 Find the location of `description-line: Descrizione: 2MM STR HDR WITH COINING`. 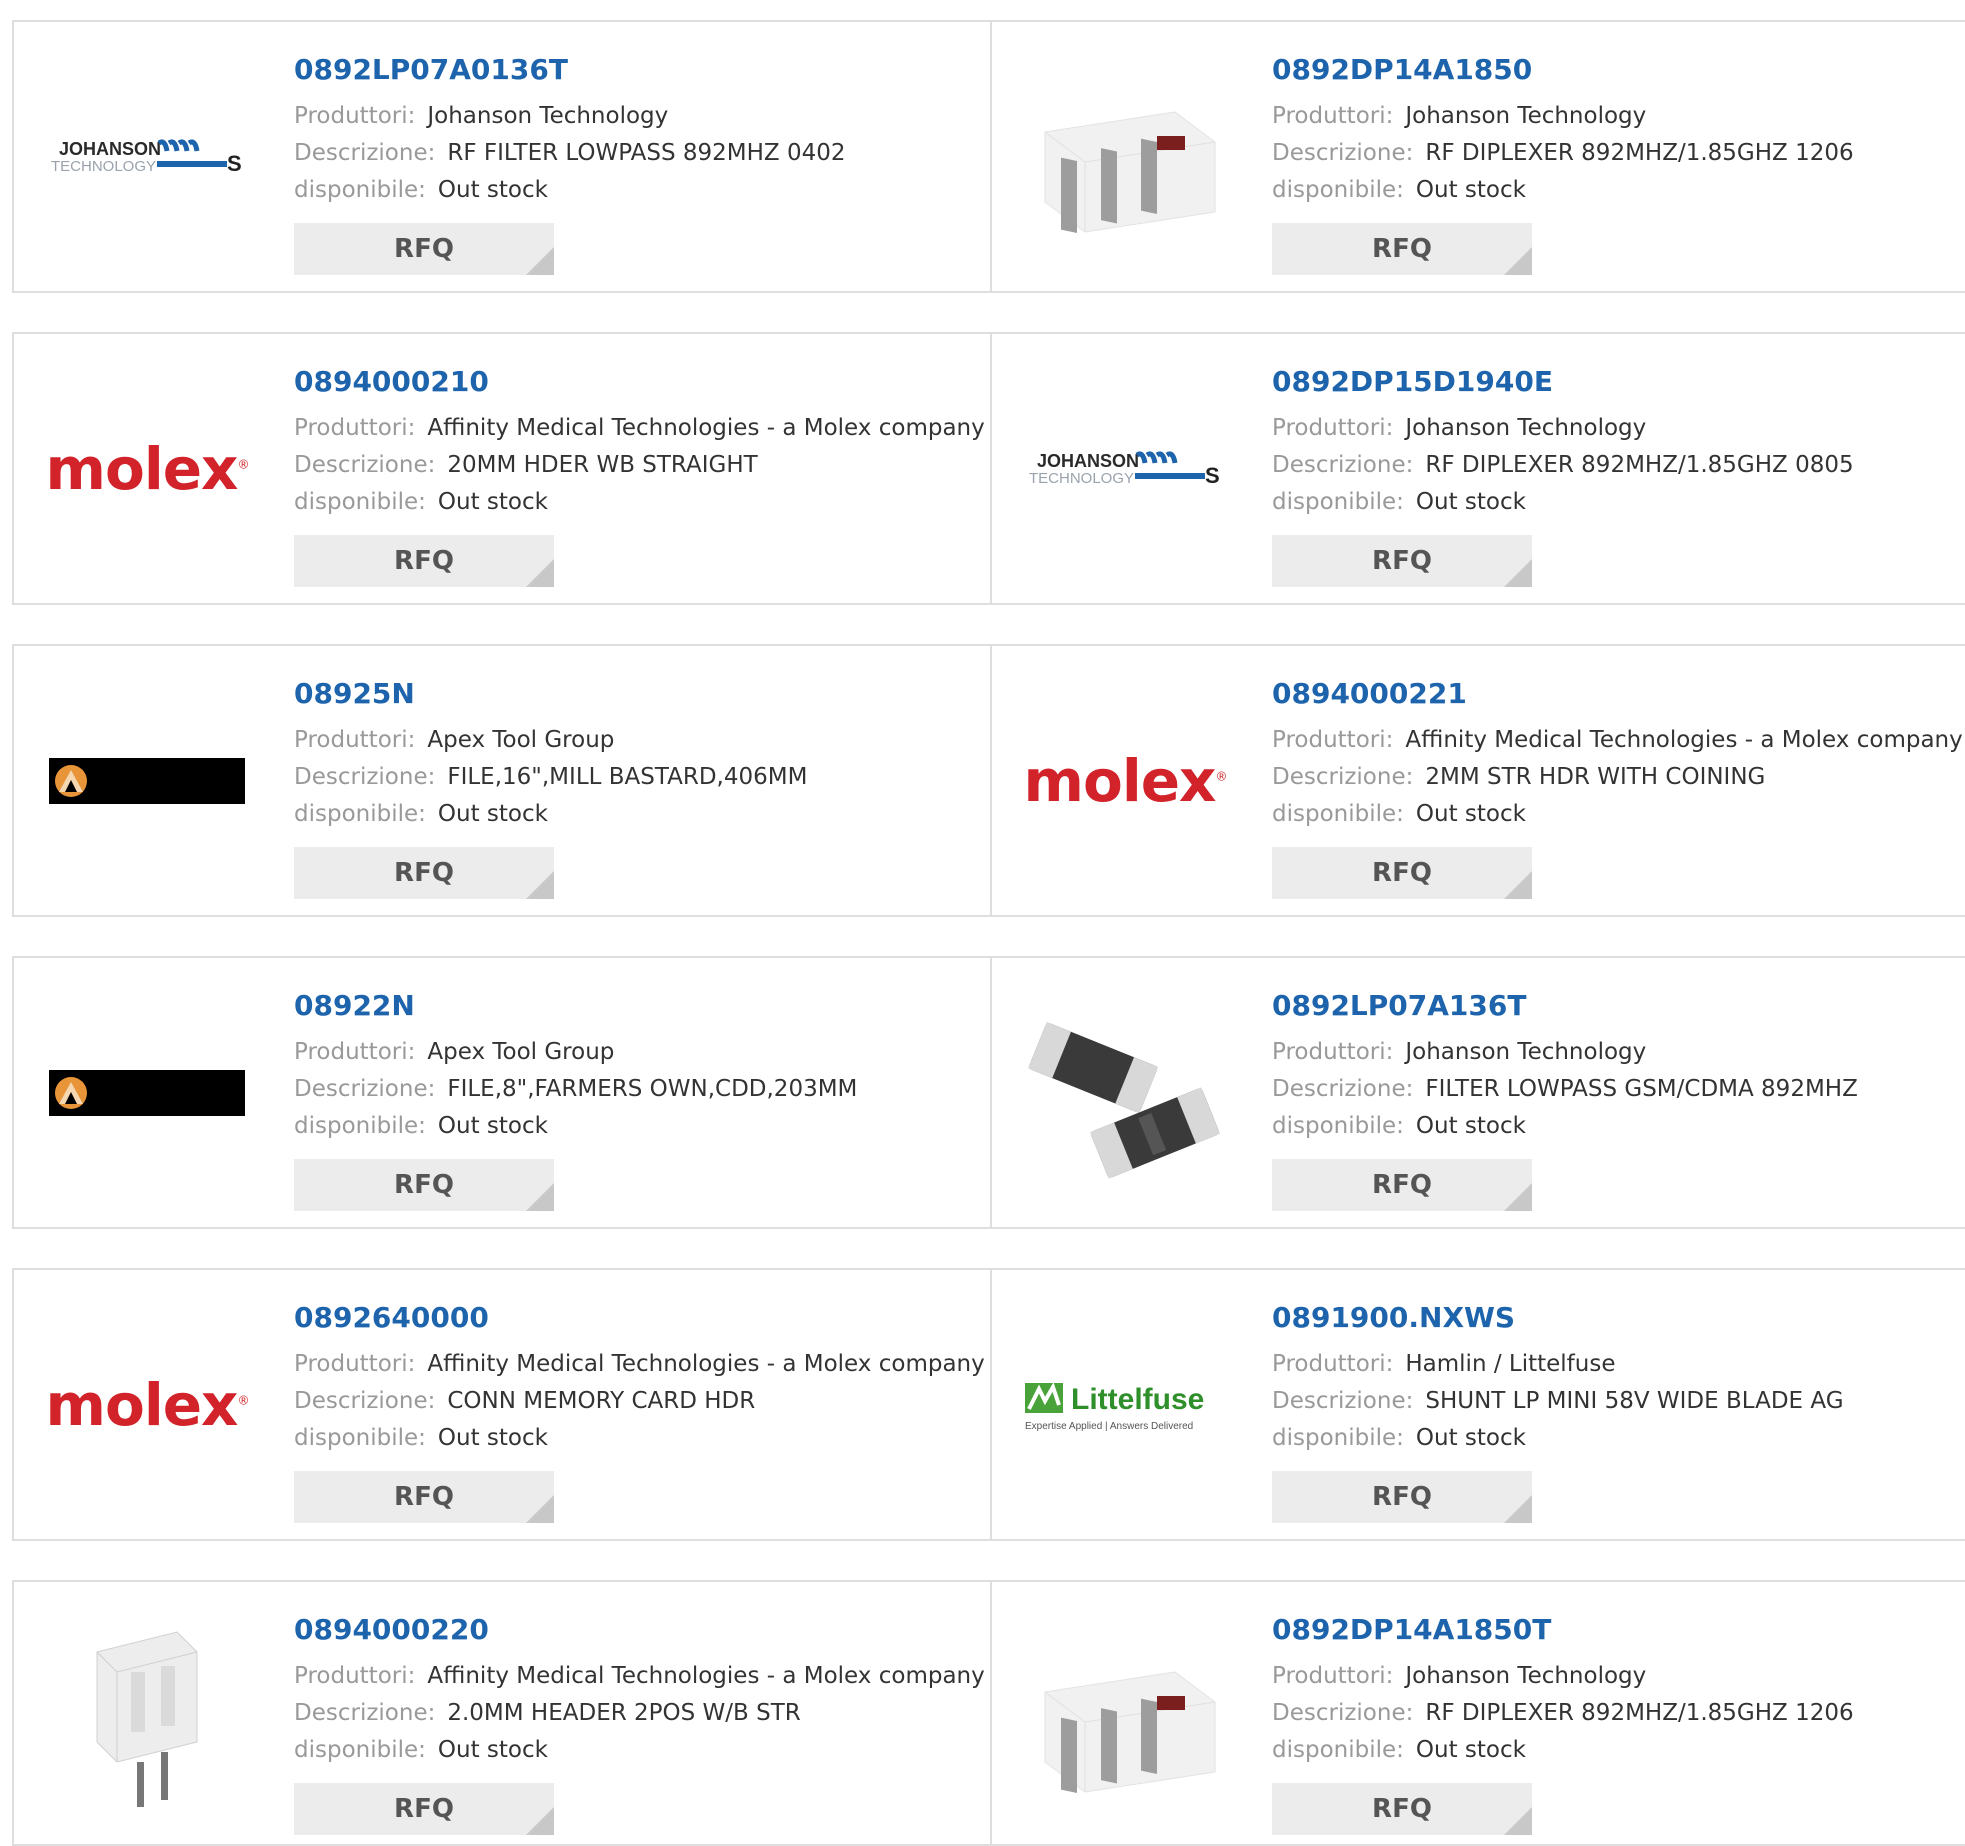

description-line: Descrizione: 2MM STR HDR WITH COINING is located at coordinates (1615, 777).